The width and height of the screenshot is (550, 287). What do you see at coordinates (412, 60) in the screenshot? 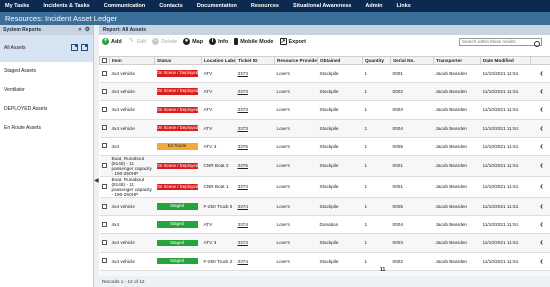
I see `column-header: Serial No.` at bounding box center [412, 60].